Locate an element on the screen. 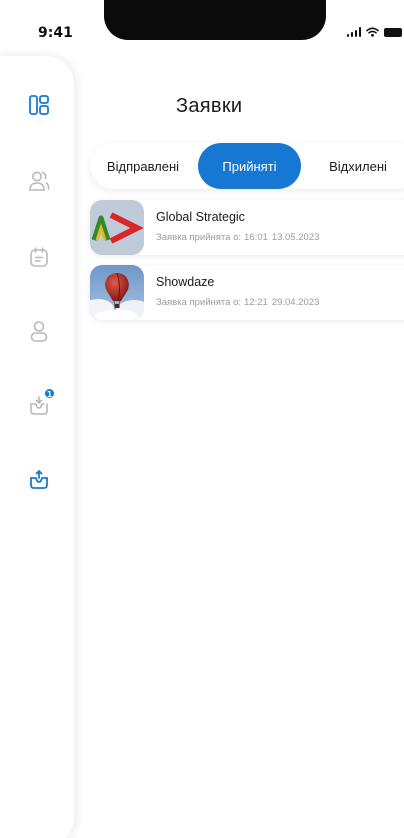 This screenshot has height=838, width=404. battery-icon is located at coordinates (393, 32).